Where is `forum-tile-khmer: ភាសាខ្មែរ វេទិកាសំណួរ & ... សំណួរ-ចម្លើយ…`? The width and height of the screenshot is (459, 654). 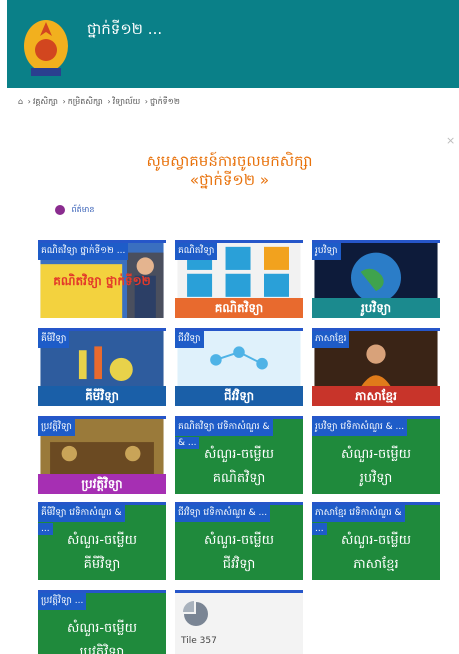 forum-tile-khmer: ភាសាខ្មែរ វេទិកាសំណួរ & ... សំណួរ-ចម្លើយ… is located at coordinates (376, 541).